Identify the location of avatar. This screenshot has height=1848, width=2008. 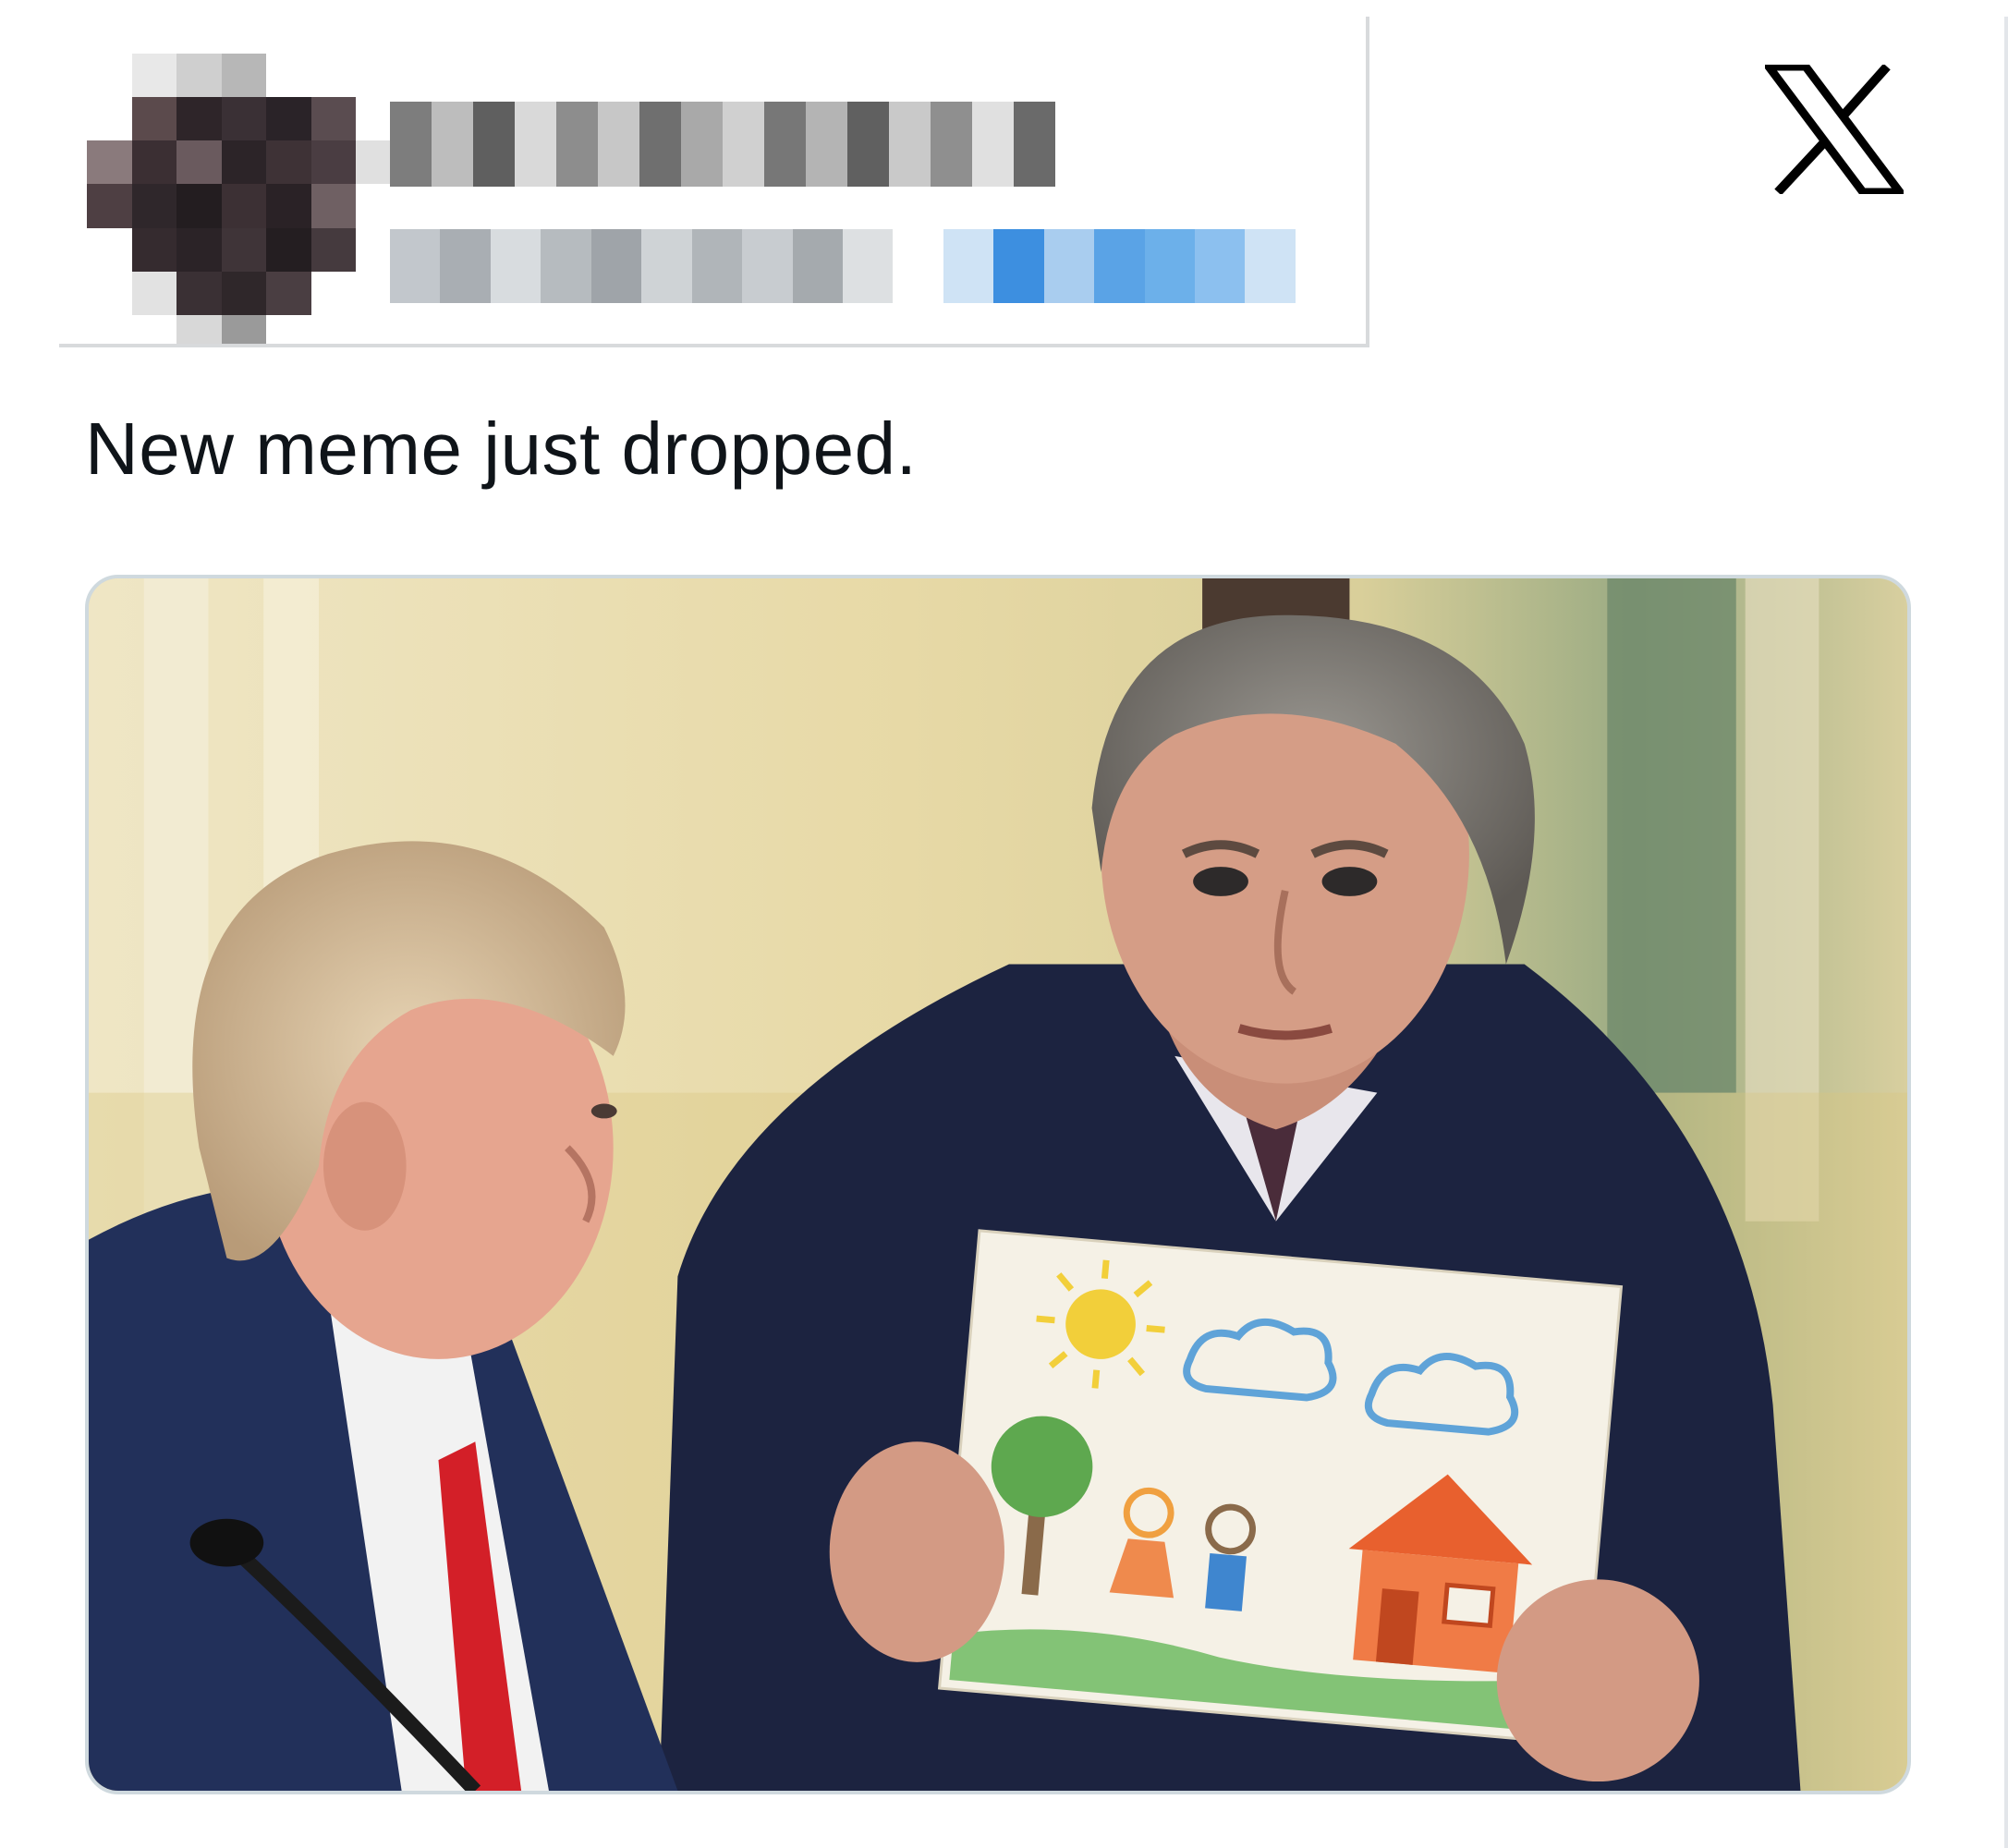
(244, 199).